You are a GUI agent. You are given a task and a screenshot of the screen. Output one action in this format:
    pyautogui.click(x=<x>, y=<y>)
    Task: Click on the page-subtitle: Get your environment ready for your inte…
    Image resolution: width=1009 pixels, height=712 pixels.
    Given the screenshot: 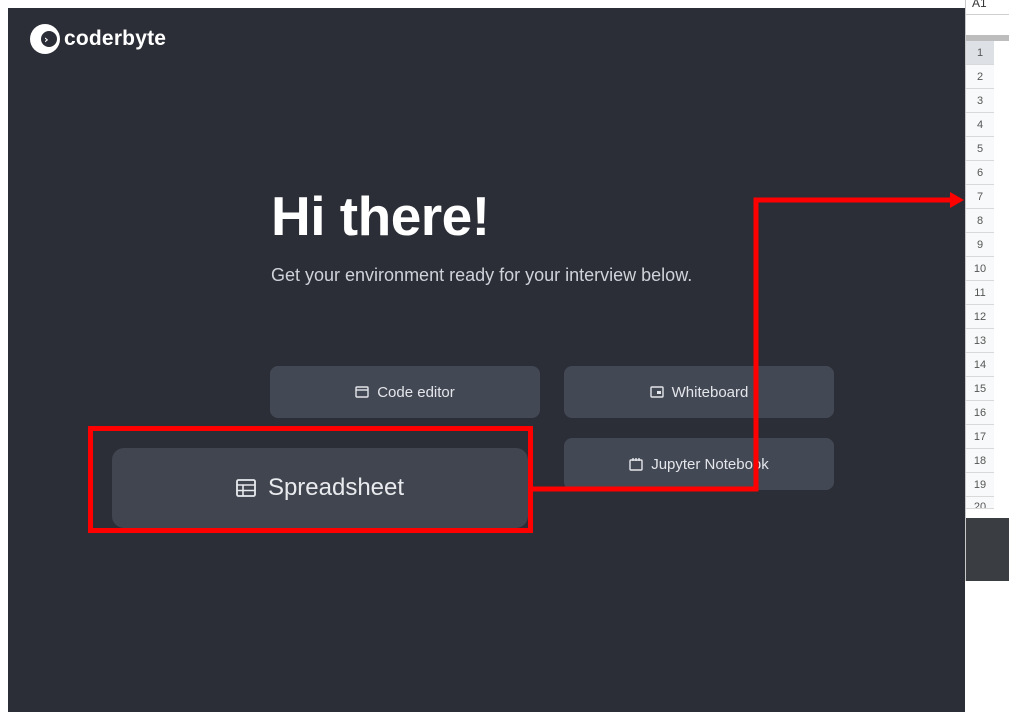 What is the action you would take?
    pyautogui.click(x=482, y=275)
    